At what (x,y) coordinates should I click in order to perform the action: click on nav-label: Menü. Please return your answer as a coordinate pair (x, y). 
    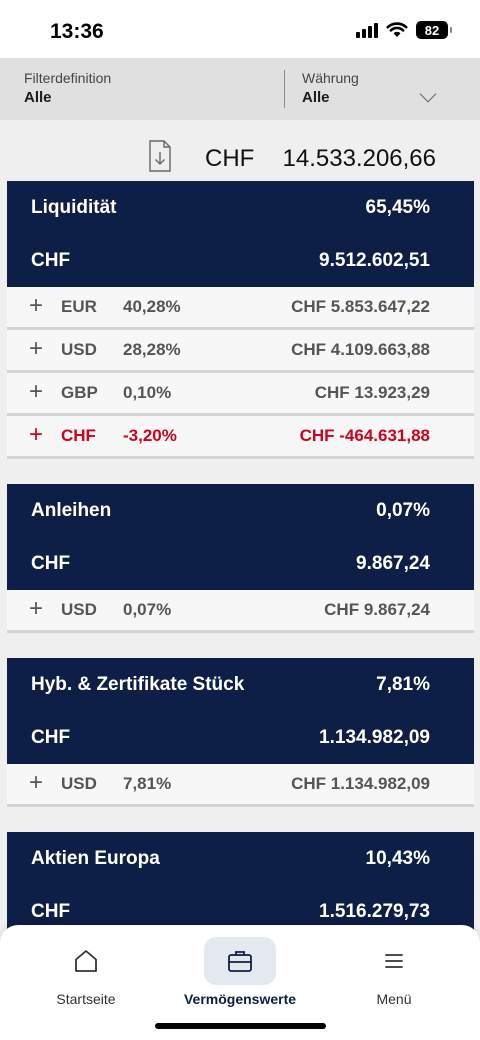
    Looking at the image, I should click on (394, 999).